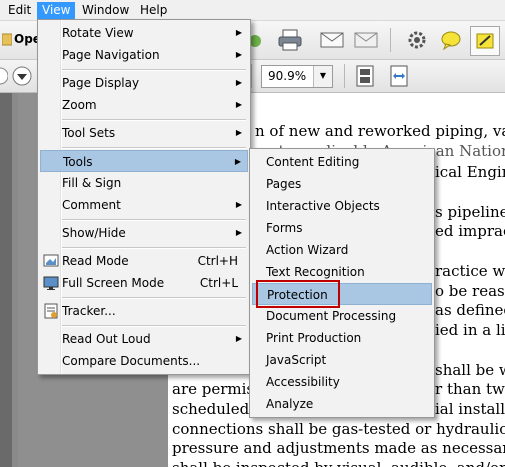 This screenshot has height=467, width=505. Describe the element at coordinates (51, 311) in the screenshot. I see `tracker-icon` at that location.